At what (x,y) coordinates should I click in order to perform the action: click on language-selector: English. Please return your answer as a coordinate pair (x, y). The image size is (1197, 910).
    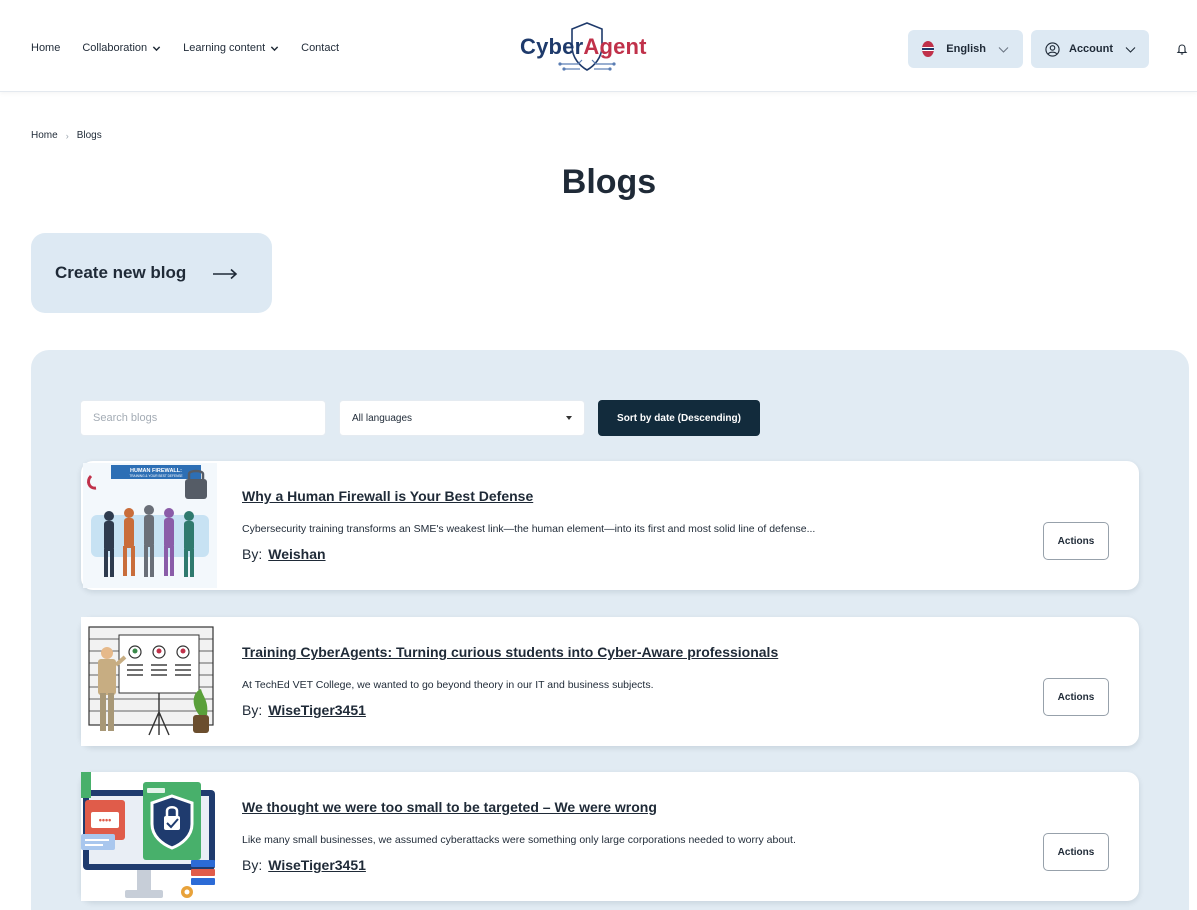
    Looking at the image, I should click on (965, 49).